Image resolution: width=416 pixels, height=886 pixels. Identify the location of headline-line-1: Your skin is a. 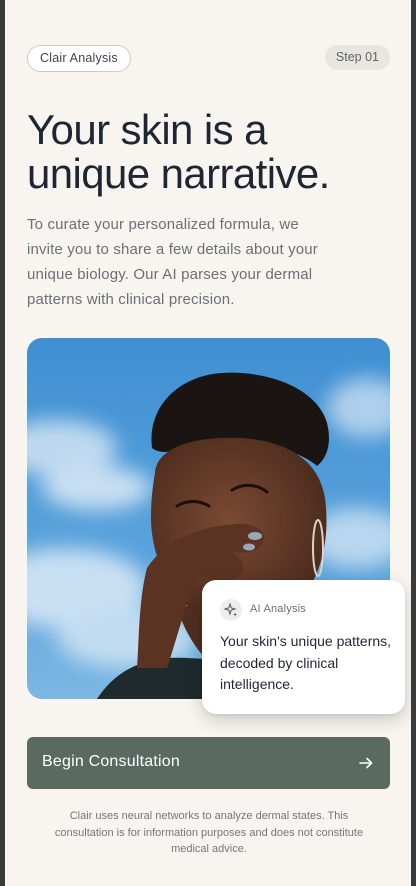
(147, 129).